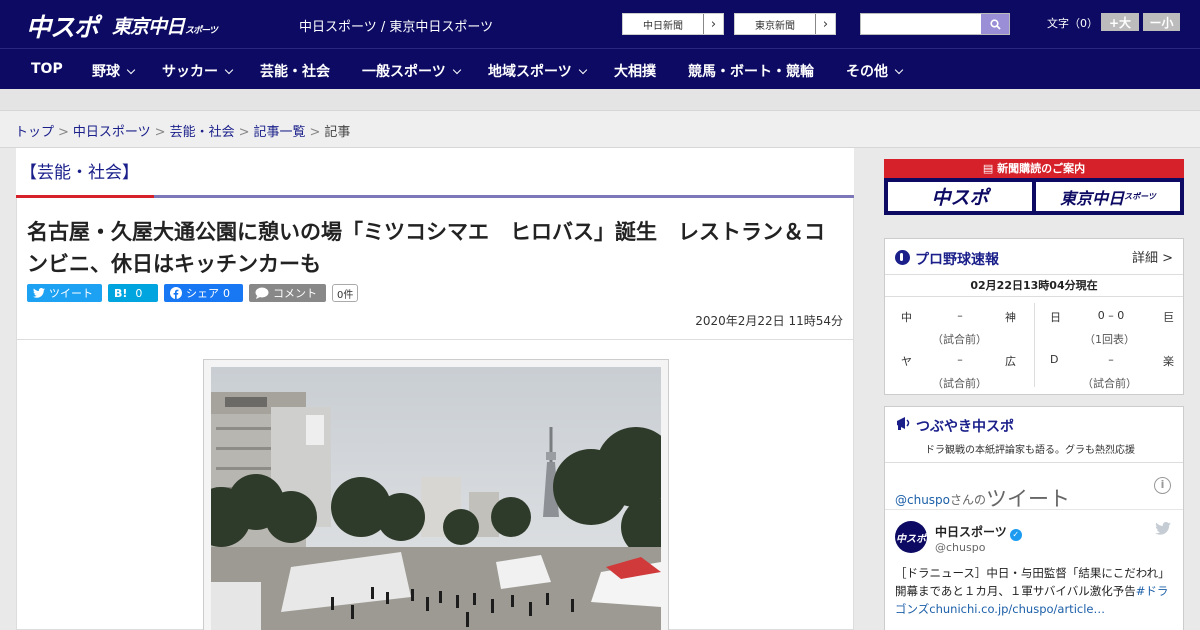 The width and height of the screenshot is (1200, 630). I want to click on nav-label: 大相撲, so click(635, 72).